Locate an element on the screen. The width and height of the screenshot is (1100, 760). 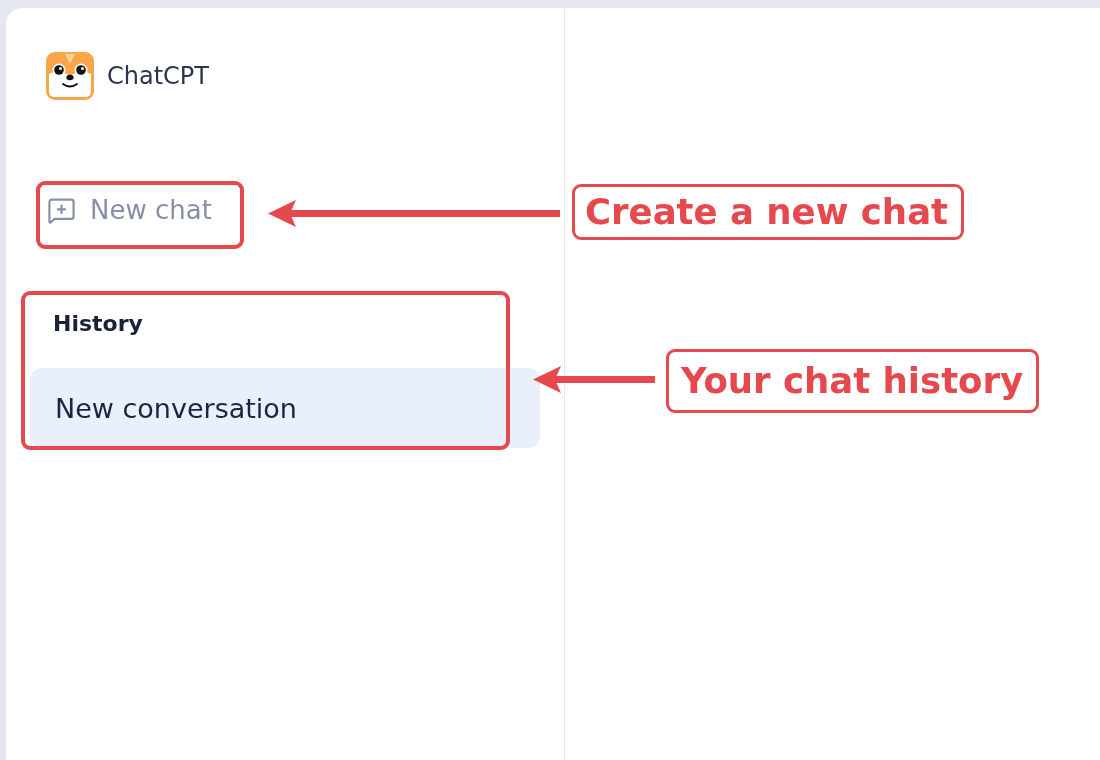
conversation-item: New conversation is located at coordinates (285, 408).